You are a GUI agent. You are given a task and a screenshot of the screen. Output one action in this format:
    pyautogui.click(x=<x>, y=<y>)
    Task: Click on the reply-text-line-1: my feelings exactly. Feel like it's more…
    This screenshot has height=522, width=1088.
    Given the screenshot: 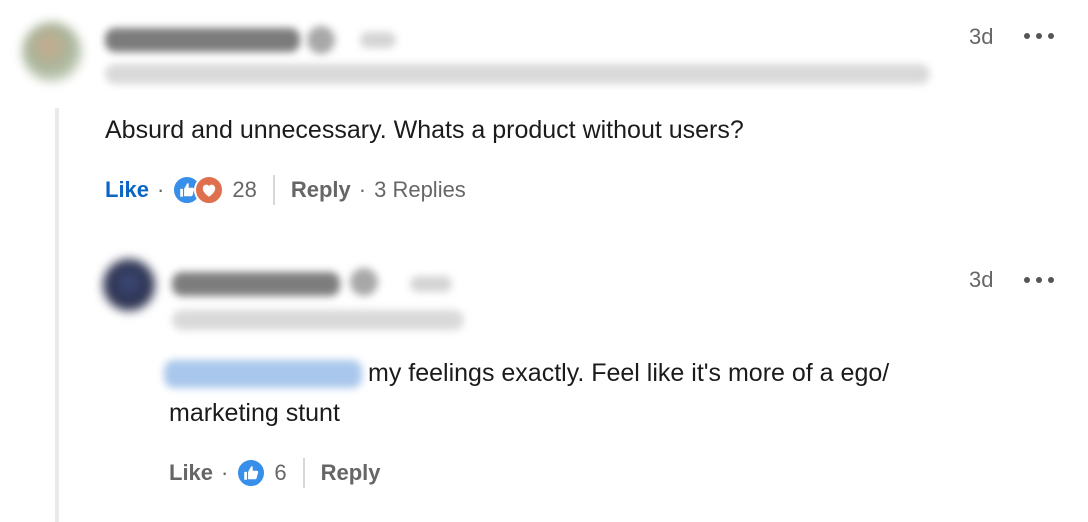 What is the action you would take?
    pyautogui.click(x=629, y=373)
    